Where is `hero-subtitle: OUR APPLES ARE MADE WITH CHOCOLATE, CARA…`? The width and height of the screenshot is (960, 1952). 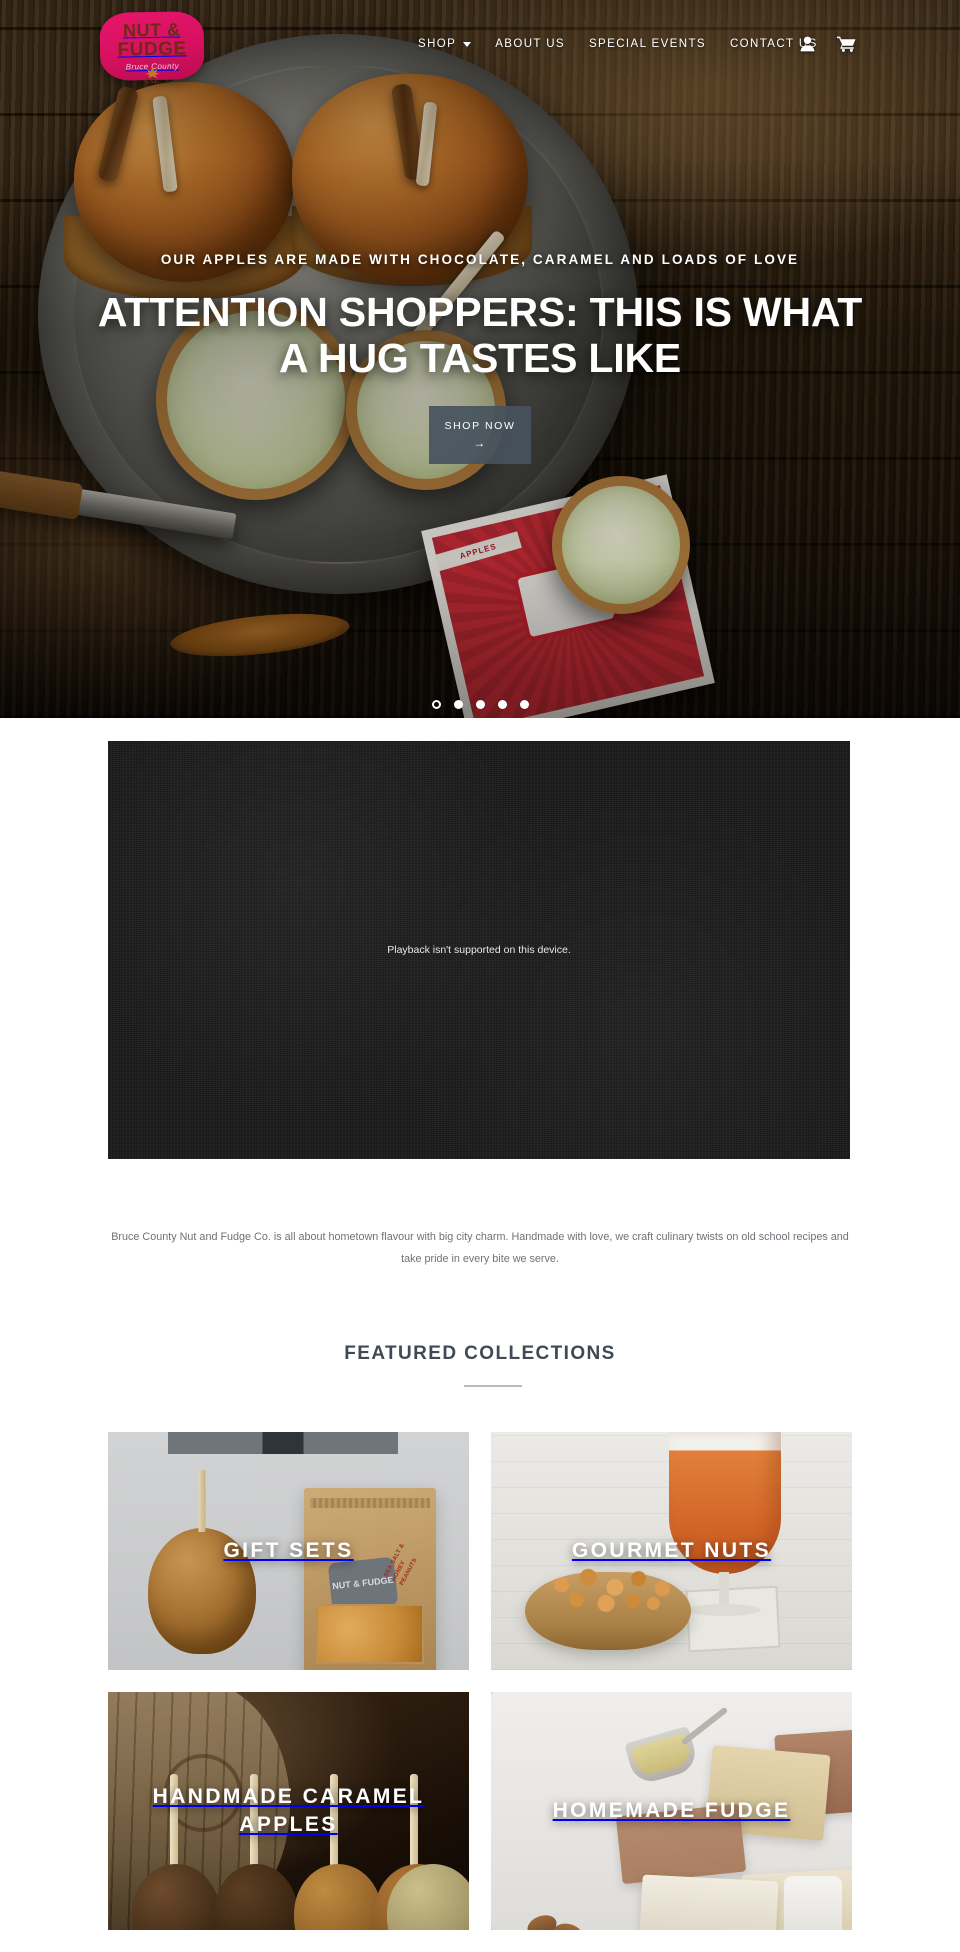
hero-subtitle: OUR APPLES ARE MADE WITH CHOCOLATE, CARA… is located at coordinates (480, 259).